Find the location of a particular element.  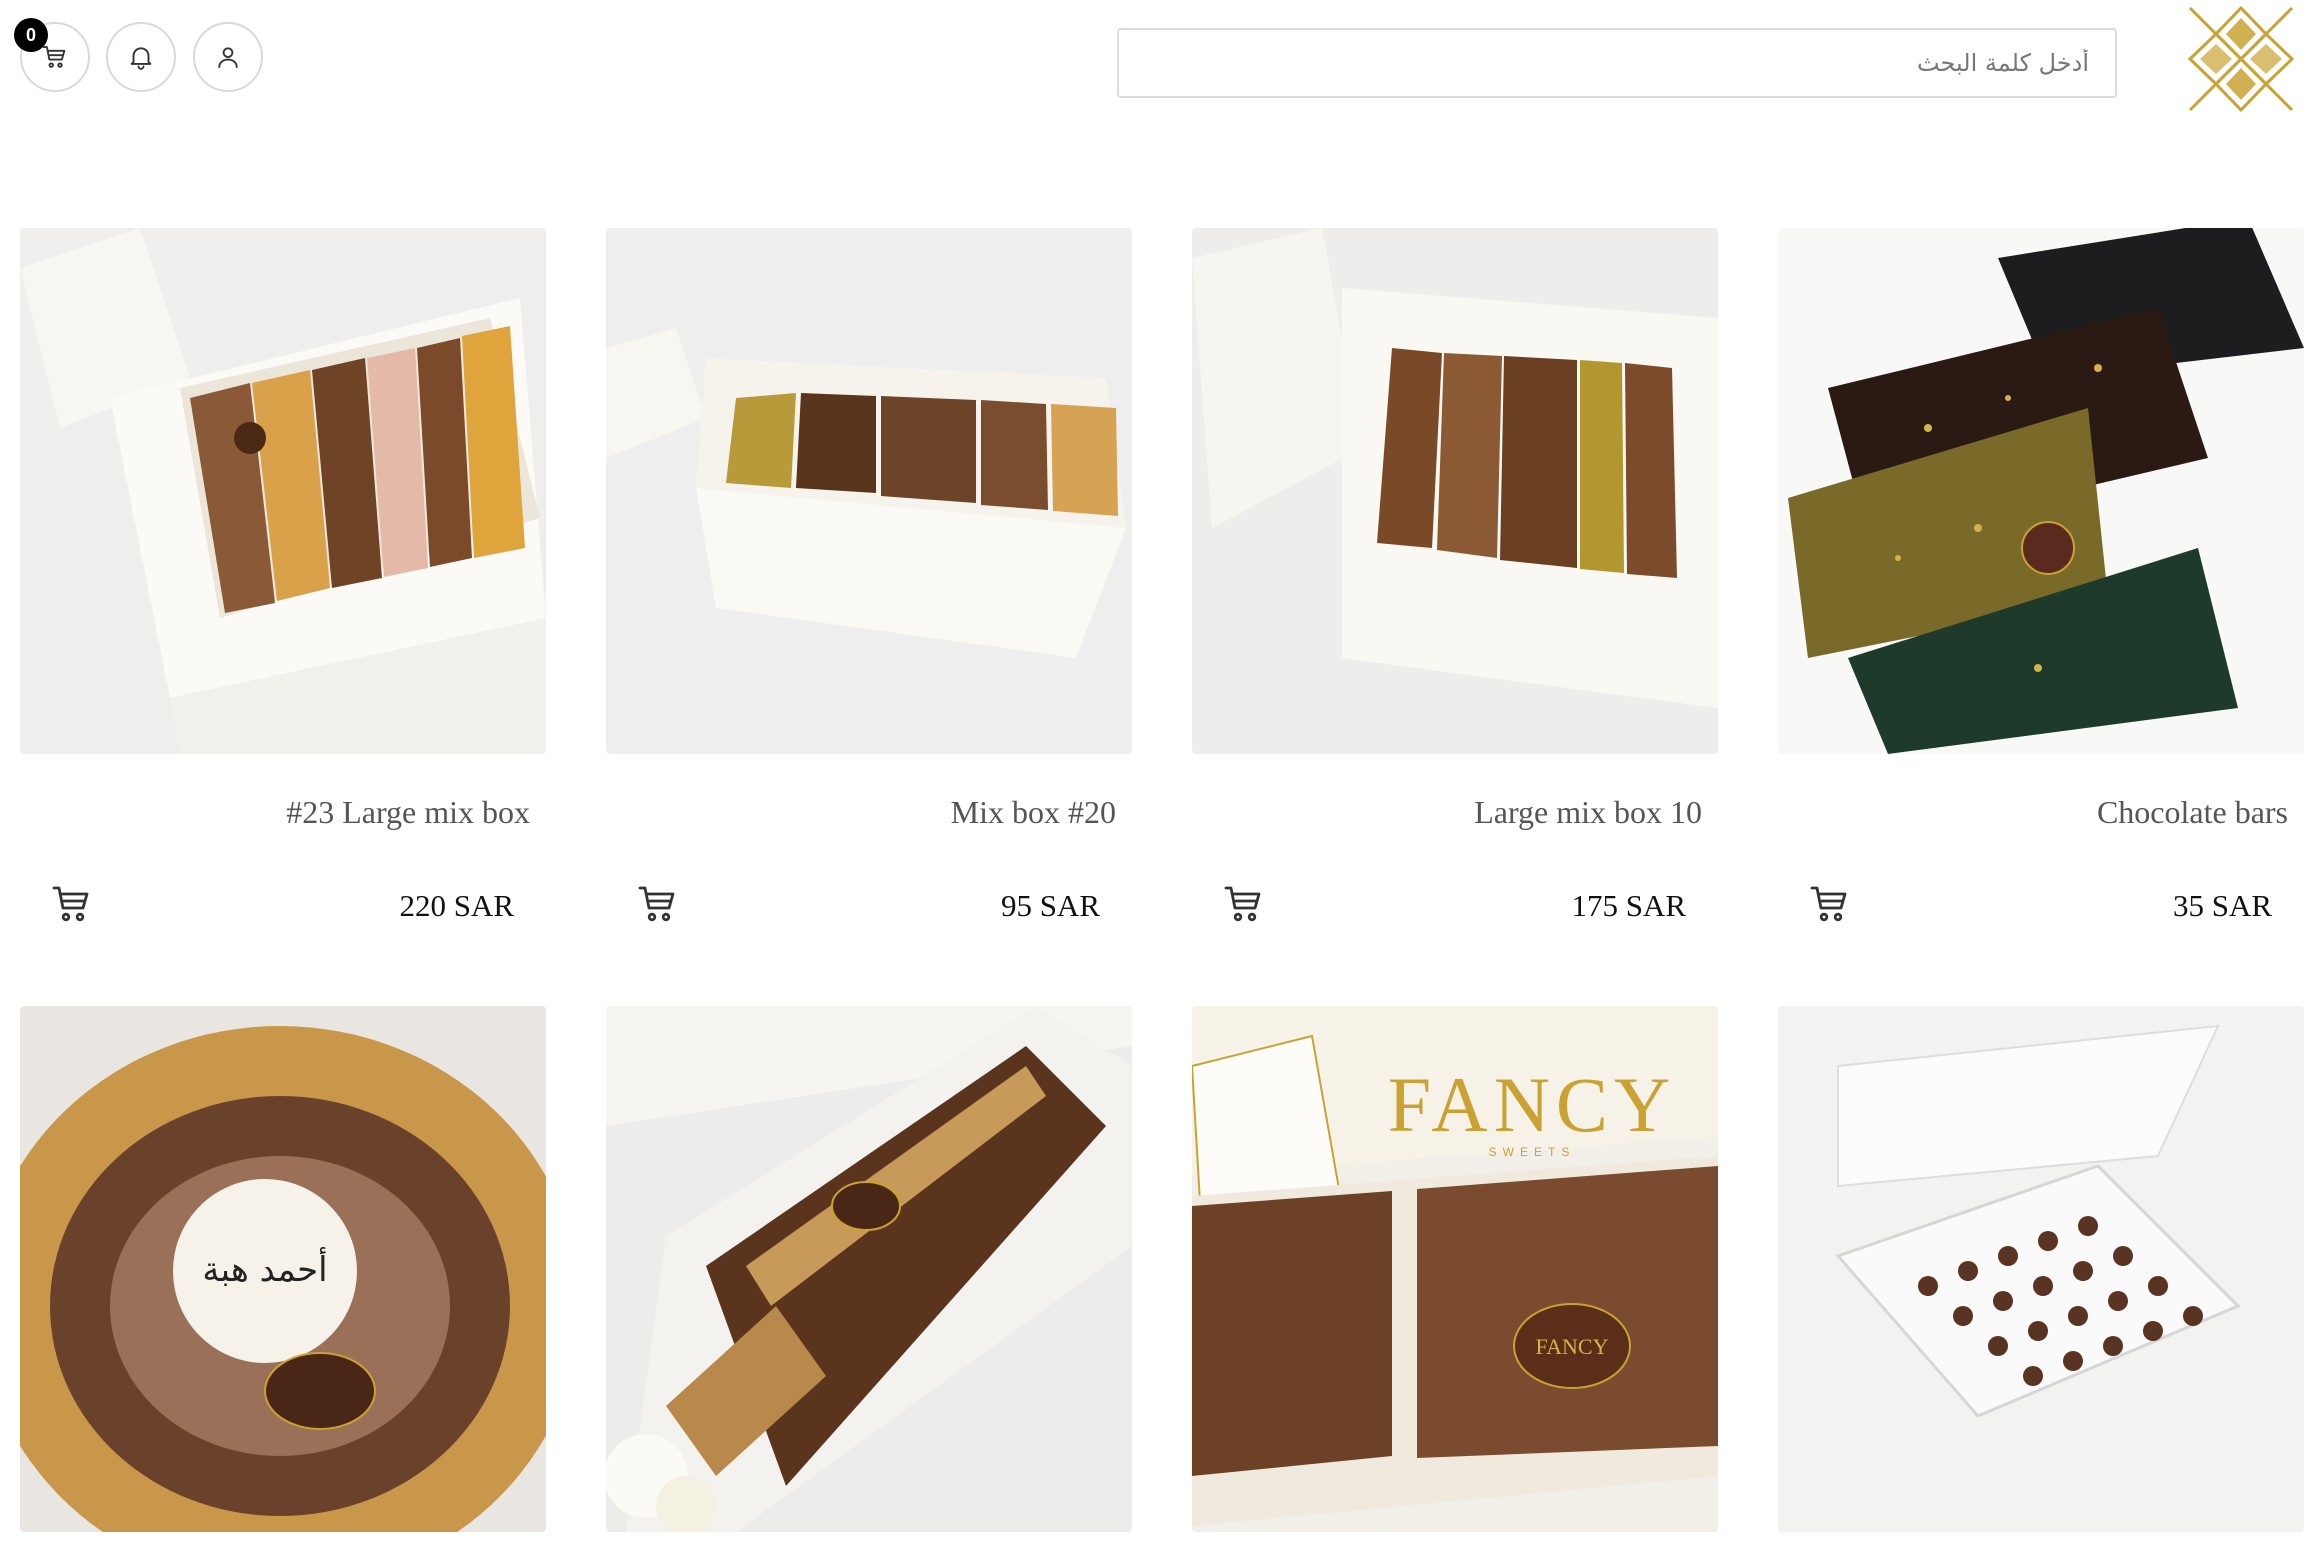

logo-icon is located at coordinates (2241, 59).